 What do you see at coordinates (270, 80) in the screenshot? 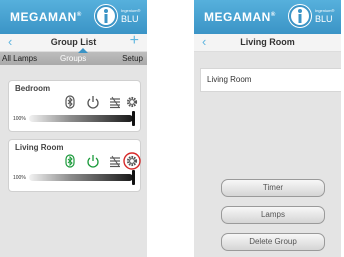
I see `group-name-field: Living Room` at bounding box center [270, 80].